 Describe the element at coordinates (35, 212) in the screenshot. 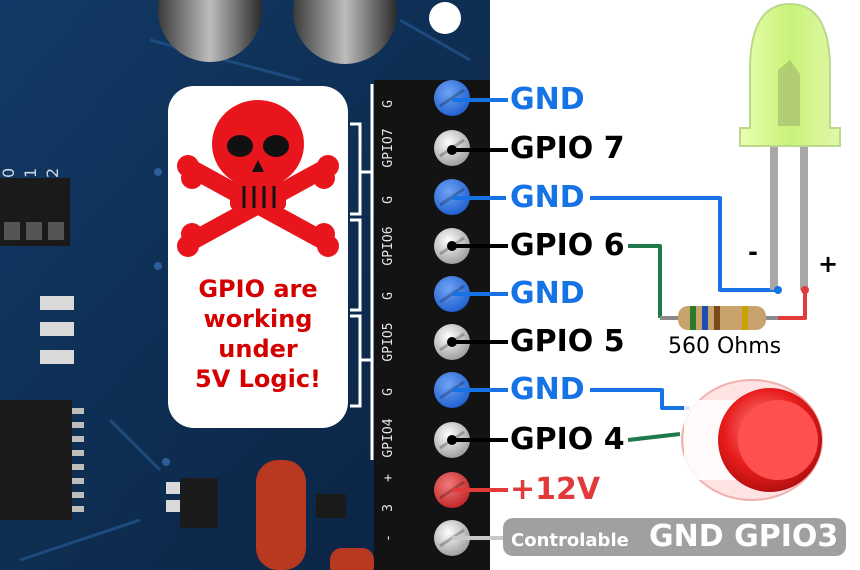

I see `pin-header` at that location.